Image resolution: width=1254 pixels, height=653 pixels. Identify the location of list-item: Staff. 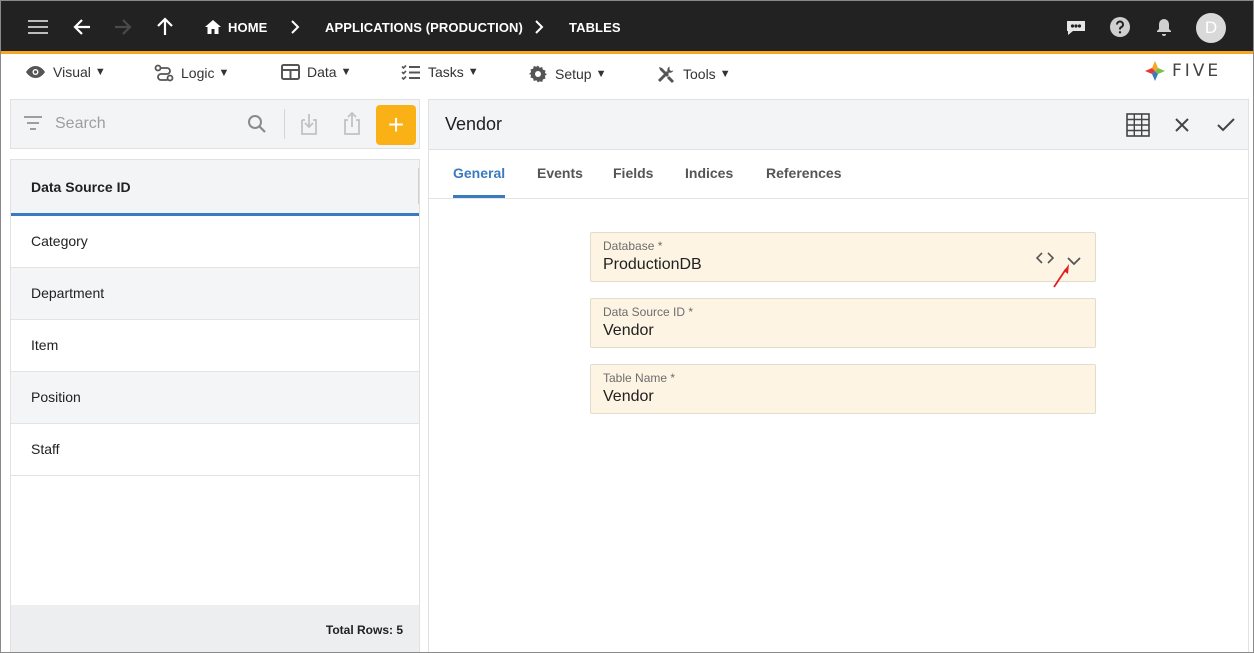
(215, 450).